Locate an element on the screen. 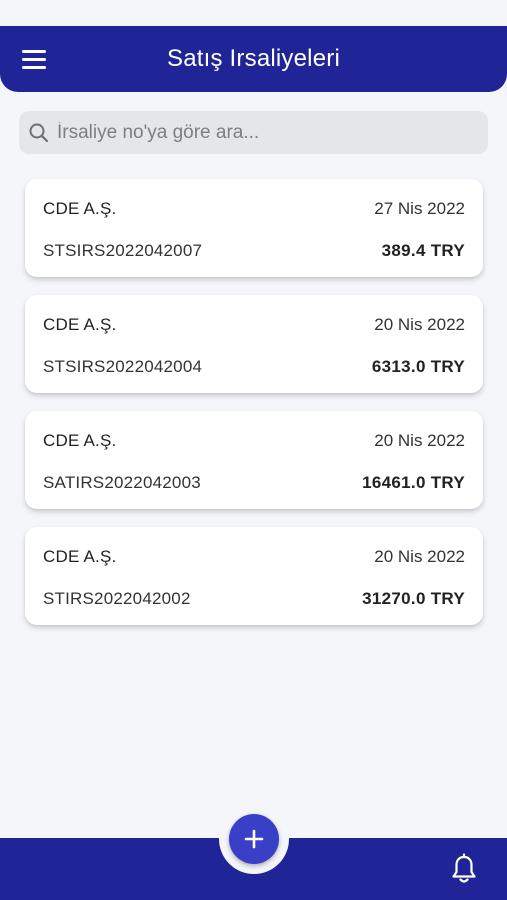 The height and width of the screenshot is (900, 507). bell-icon is located at coordinates (464, 869).